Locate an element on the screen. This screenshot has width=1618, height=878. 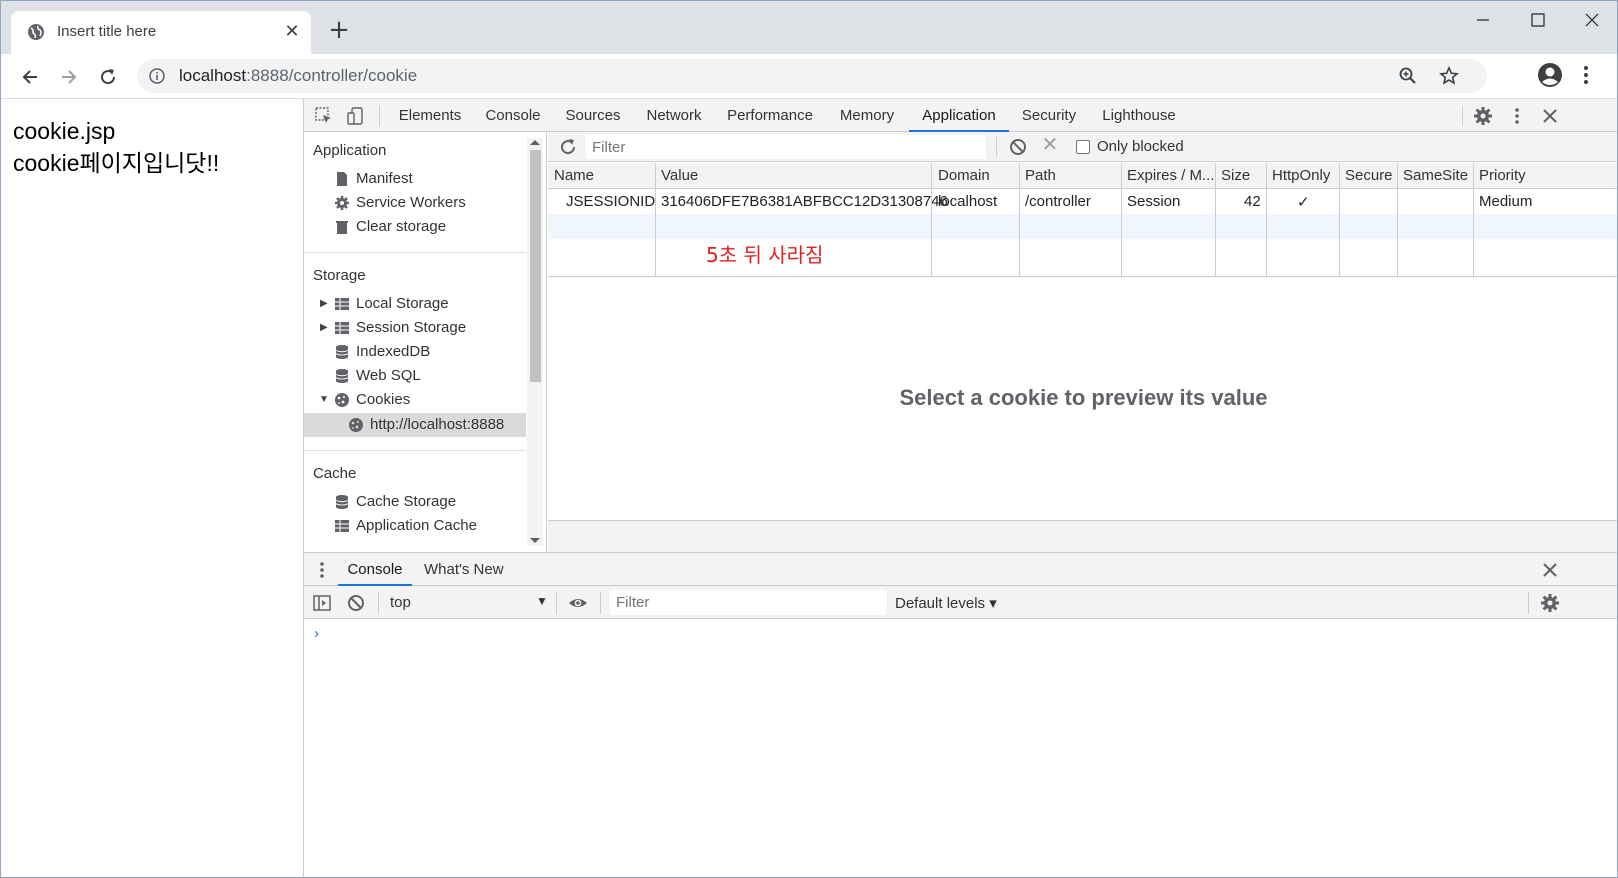
sidebar-item-local-storage: ▶ Local Storage is located at coordinates (415, 304).